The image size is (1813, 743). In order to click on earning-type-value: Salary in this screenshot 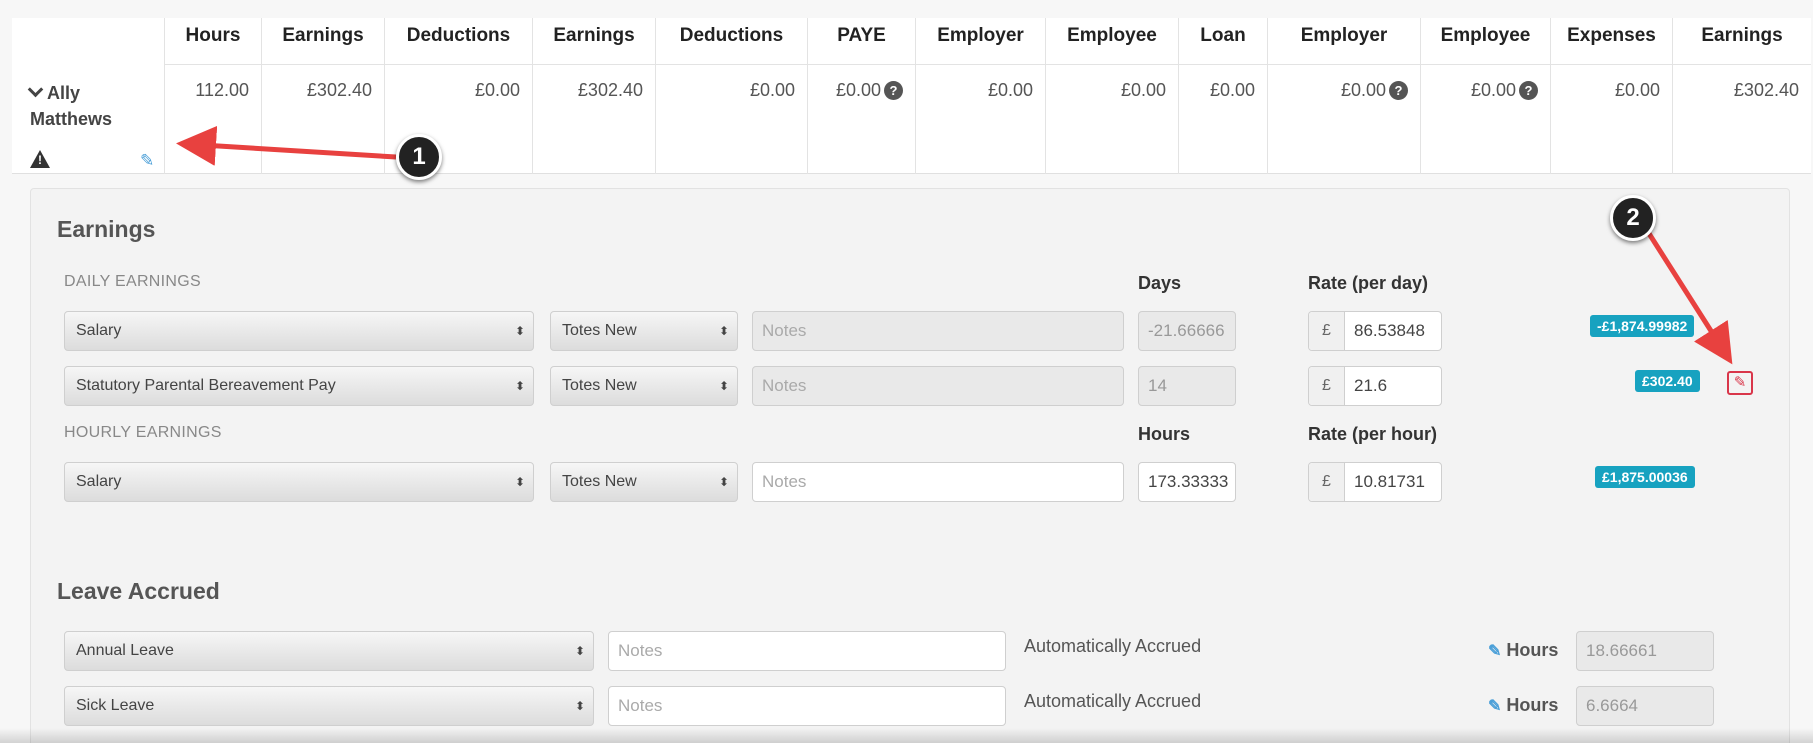, I will do `click(99, 481)`.